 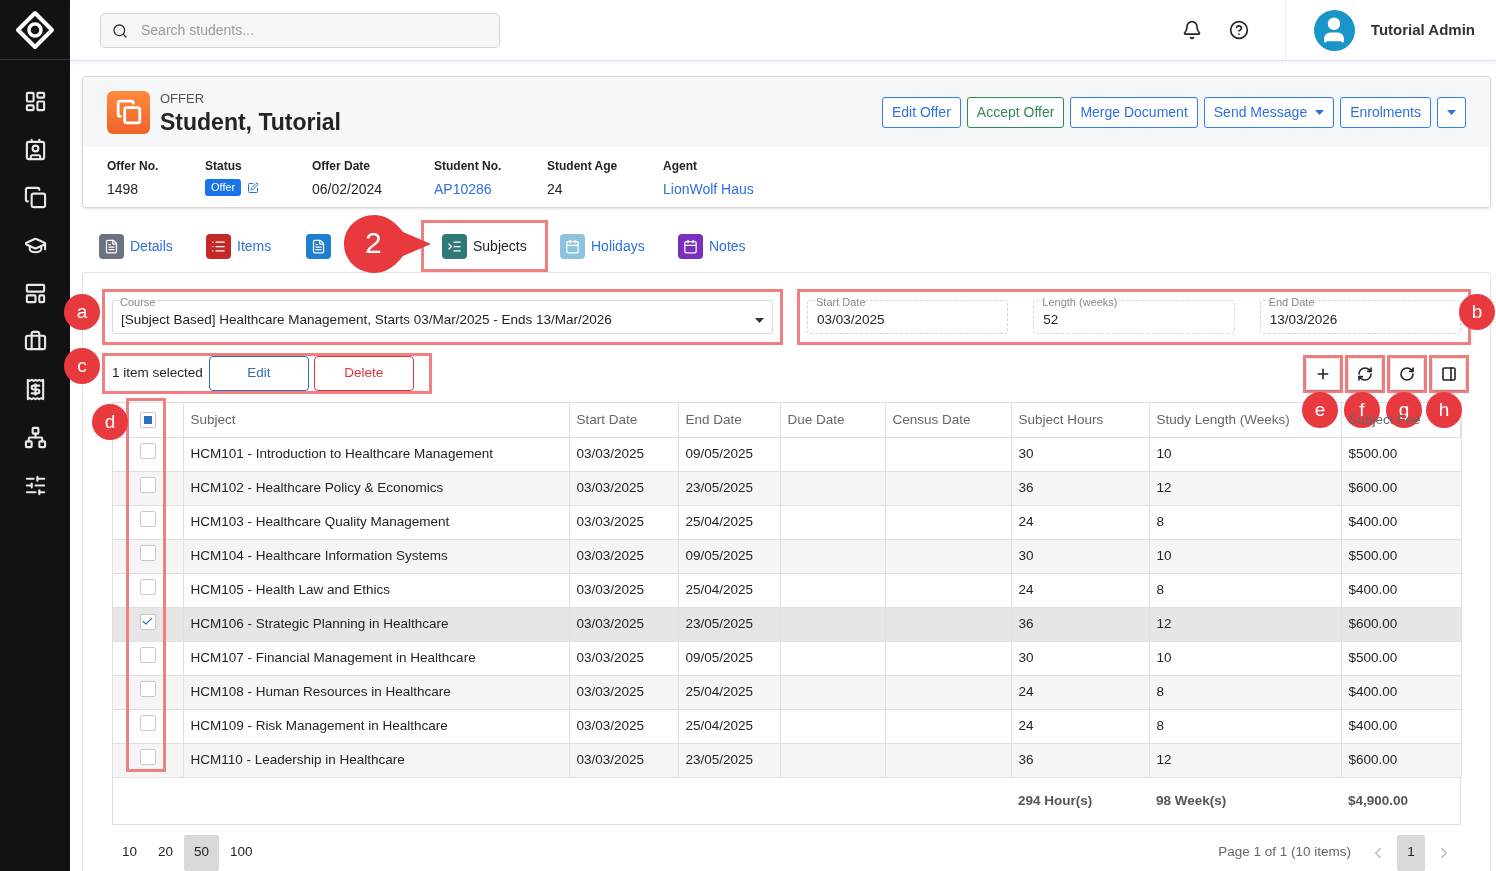 I want to click on tab, so click(x=318, y=246).